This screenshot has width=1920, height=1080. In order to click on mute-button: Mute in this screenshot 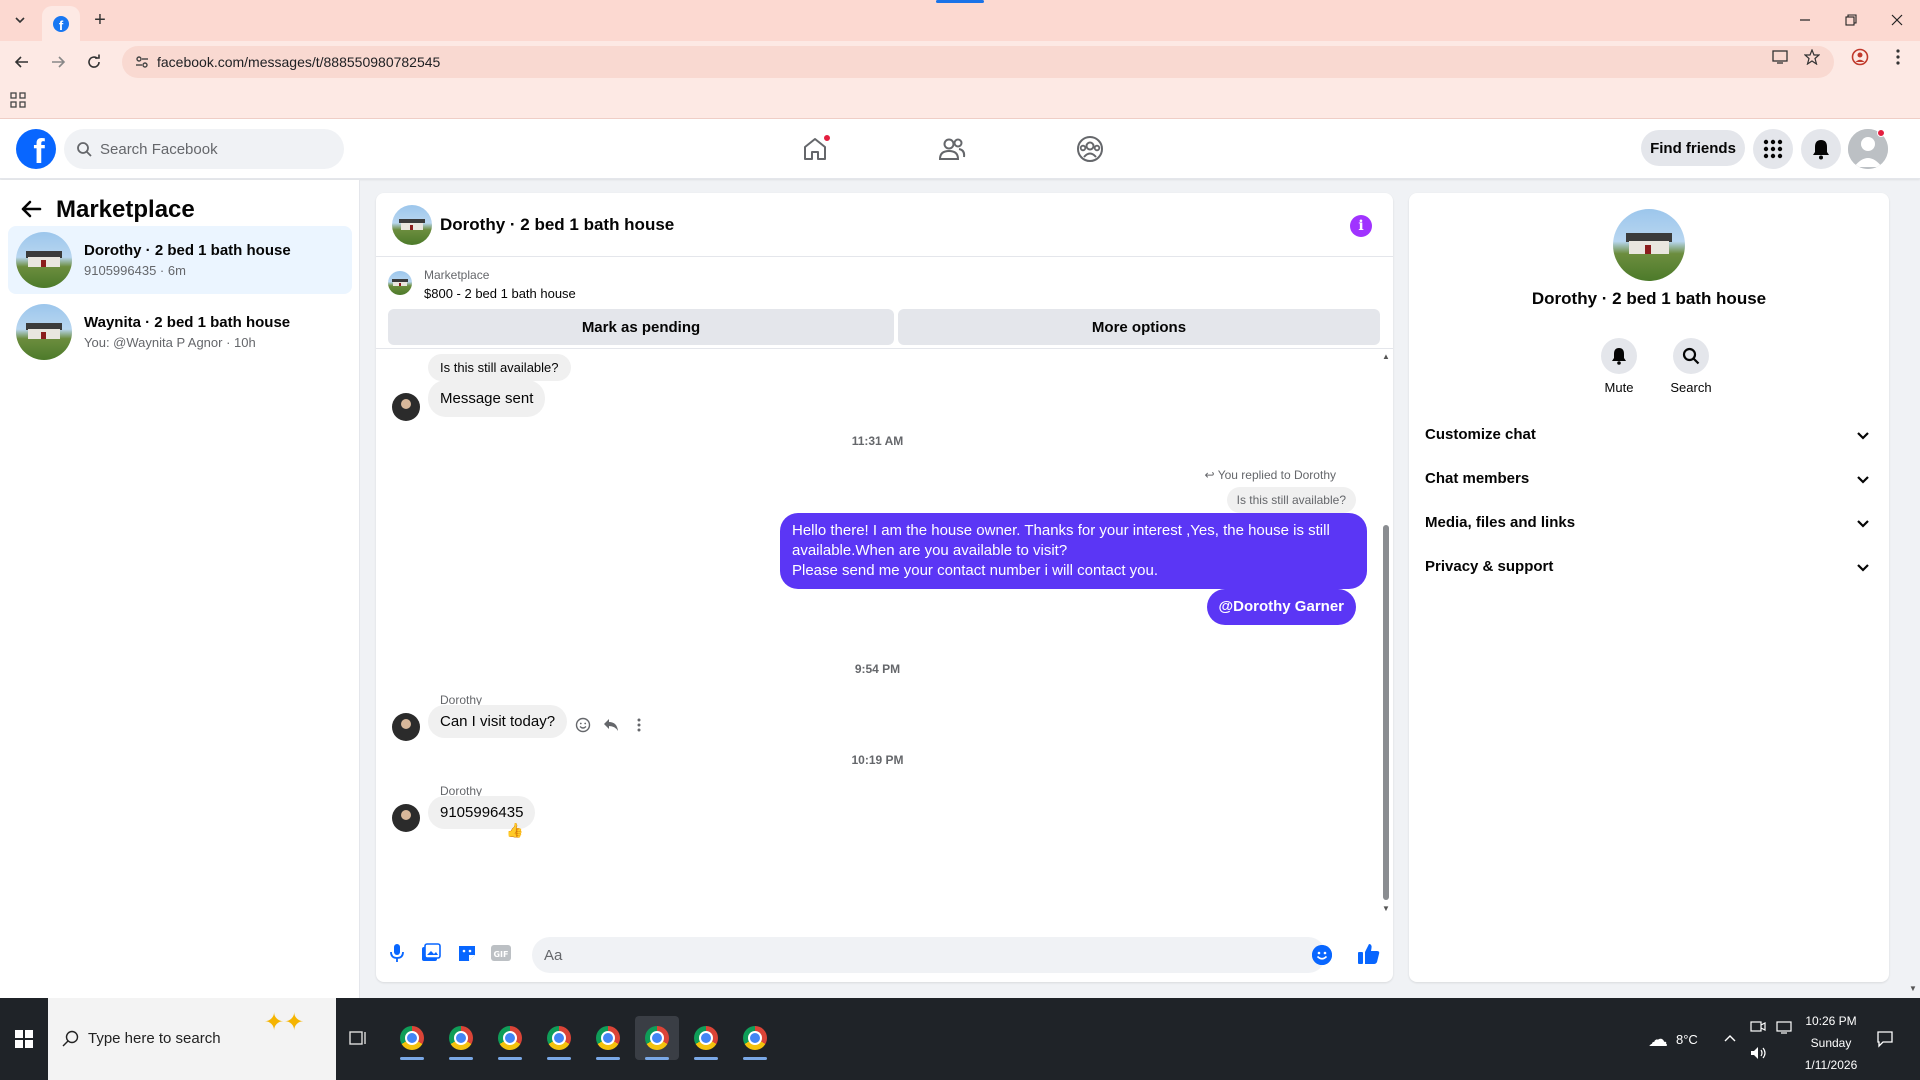, I will do `click(1619, 366)`.